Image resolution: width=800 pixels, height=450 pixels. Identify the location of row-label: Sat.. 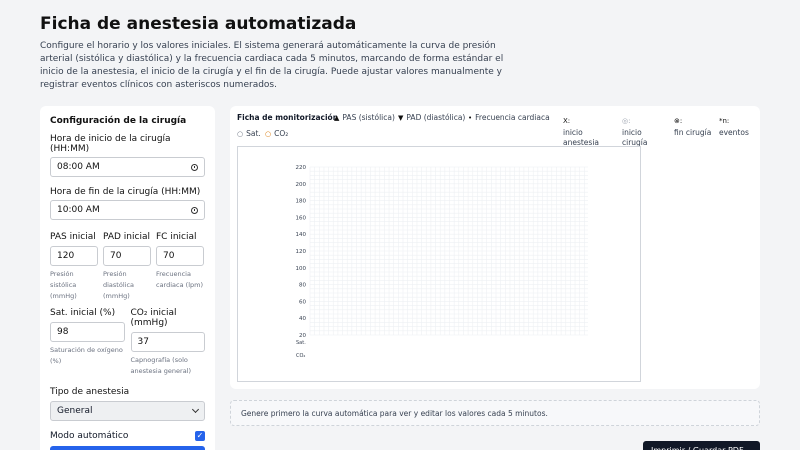
(301, 343).